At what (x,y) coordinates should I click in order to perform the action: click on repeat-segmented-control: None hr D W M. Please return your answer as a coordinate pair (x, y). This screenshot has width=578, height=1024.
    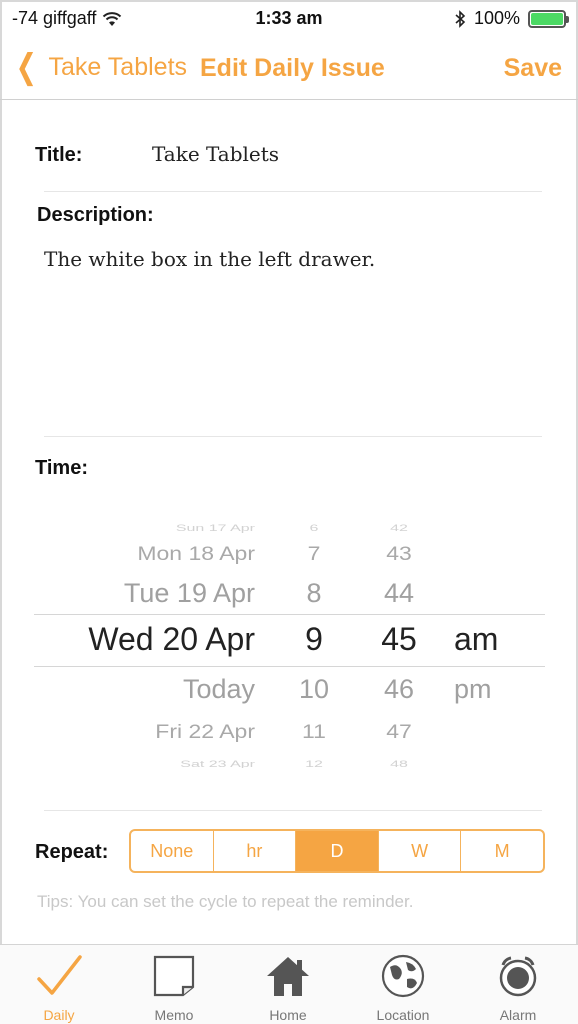
    Looking at the image, I should click on (337, 851).